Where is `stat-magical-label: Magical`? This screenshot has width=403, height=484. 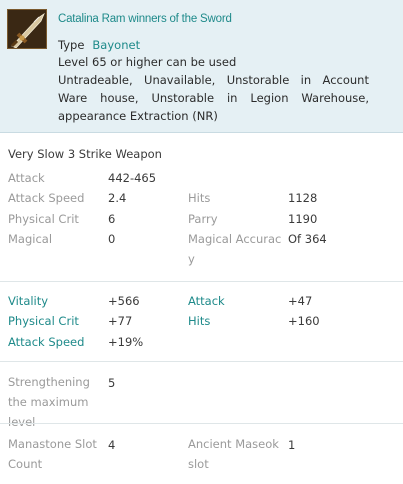
stat-magical-label: Magical is located at coordinates (30, 239).